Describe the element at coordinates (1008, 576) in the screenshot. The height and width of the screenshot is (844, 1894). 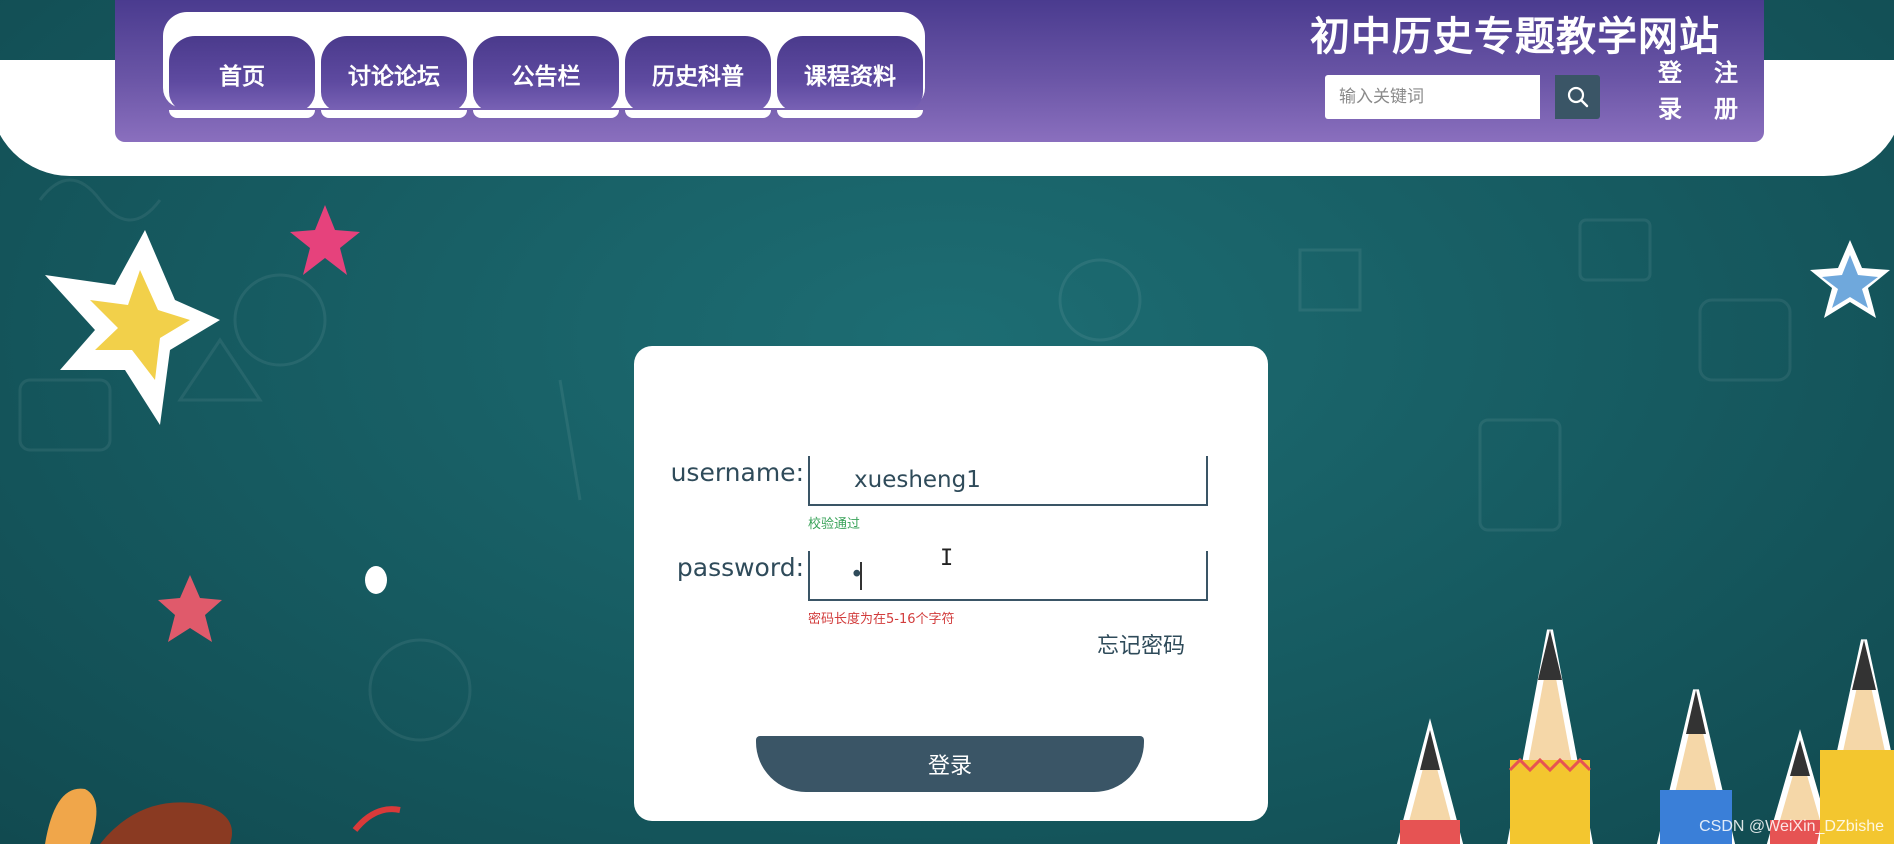
I see `password-input` at that location.